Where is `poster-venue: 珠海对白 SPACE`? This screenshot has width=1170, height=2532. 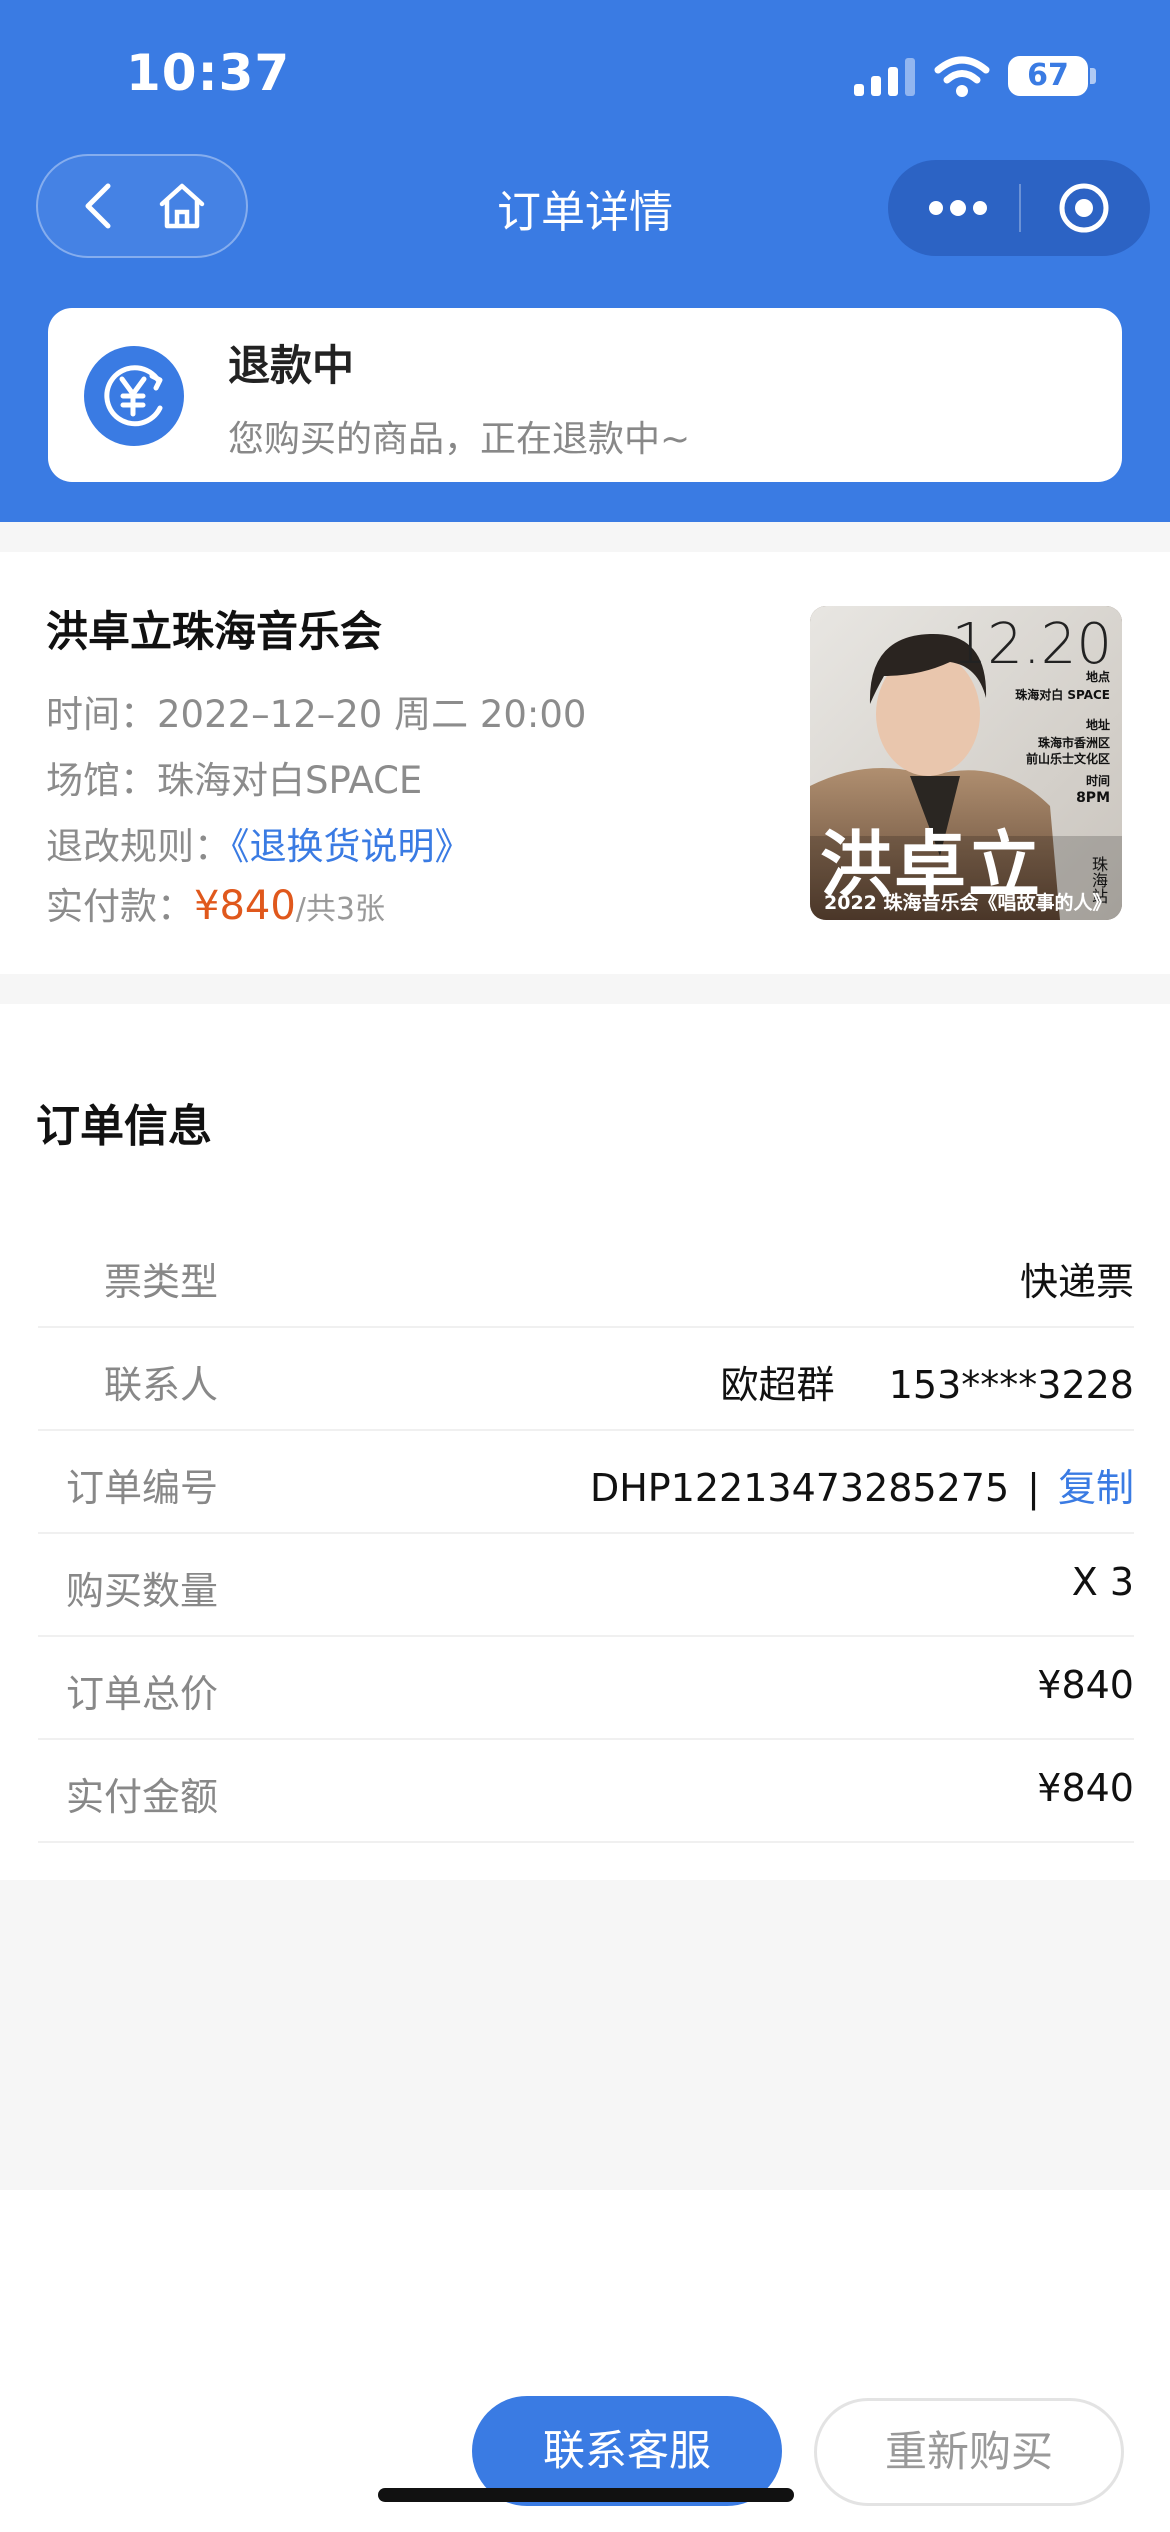
poster-venue: 珠海对白 SPACE is located at coordinates (1062, 695).